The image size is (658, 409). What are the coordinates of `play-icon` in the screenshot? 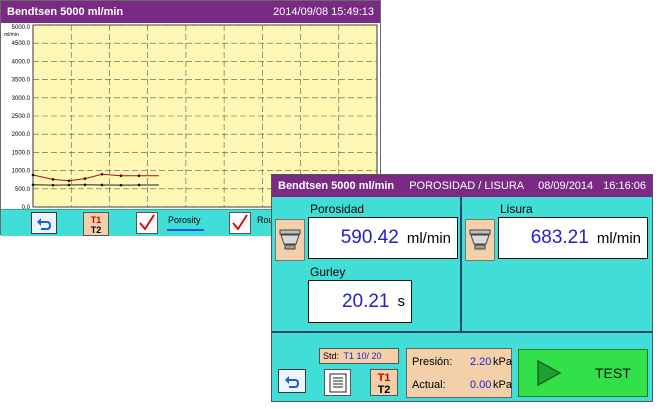 It's located at (549, 373).